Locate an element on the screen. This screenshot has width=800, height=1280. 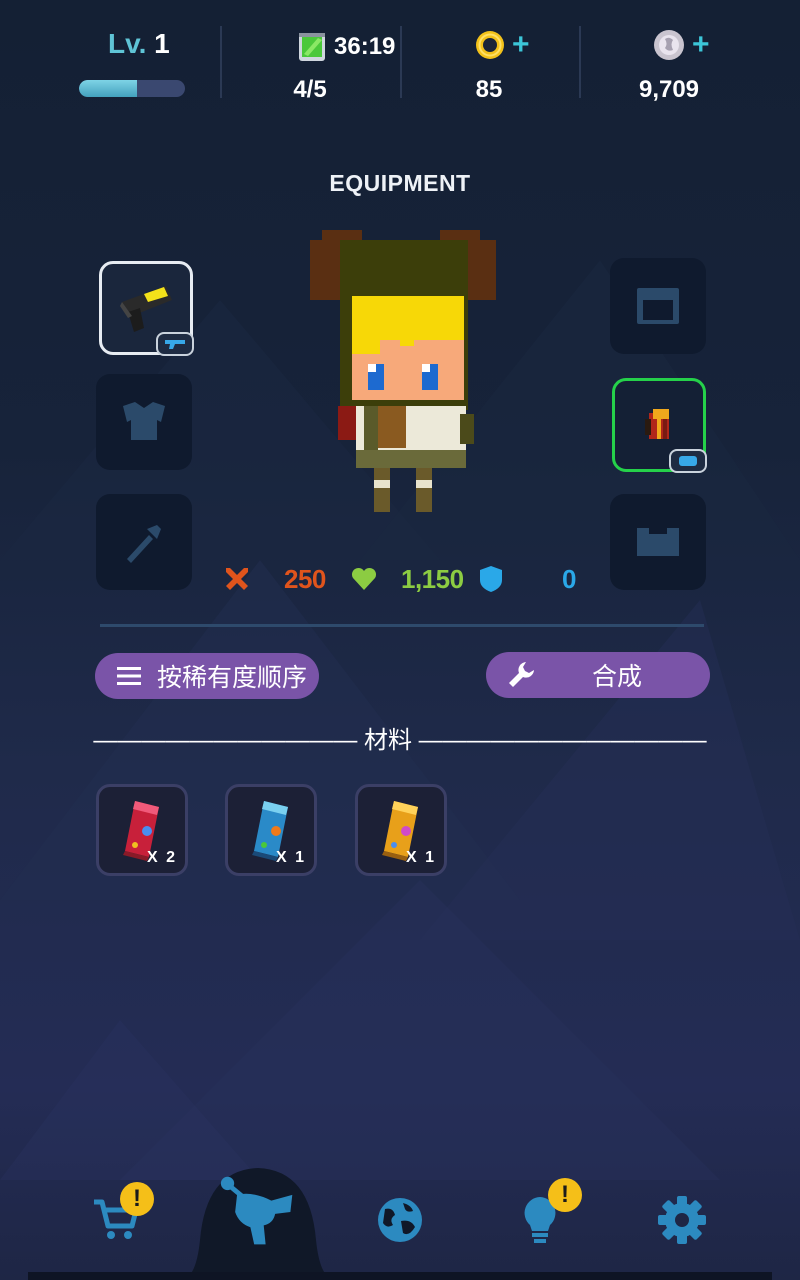
nav-equipment is located at coordinates (258, 1212).